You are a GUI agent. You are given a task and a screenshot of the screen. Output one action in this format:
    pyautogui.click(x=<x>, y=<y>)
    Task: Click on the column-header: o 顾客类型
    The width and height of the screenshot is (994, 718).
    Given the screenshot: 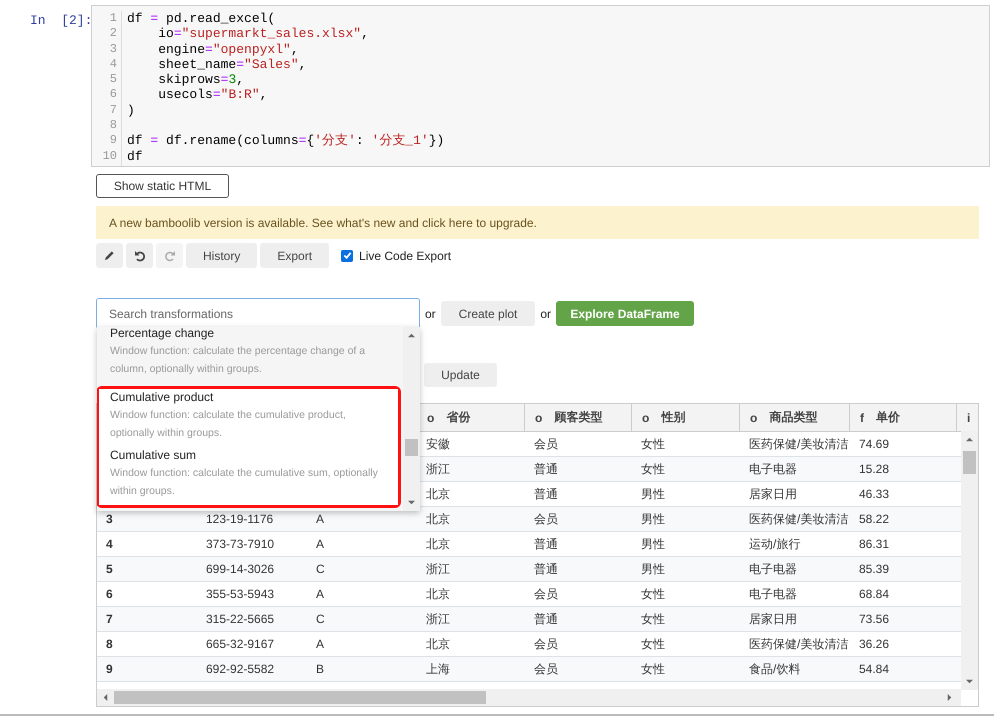 What is the action you would take?
    pyautogui.click(x=578, y=417)
    